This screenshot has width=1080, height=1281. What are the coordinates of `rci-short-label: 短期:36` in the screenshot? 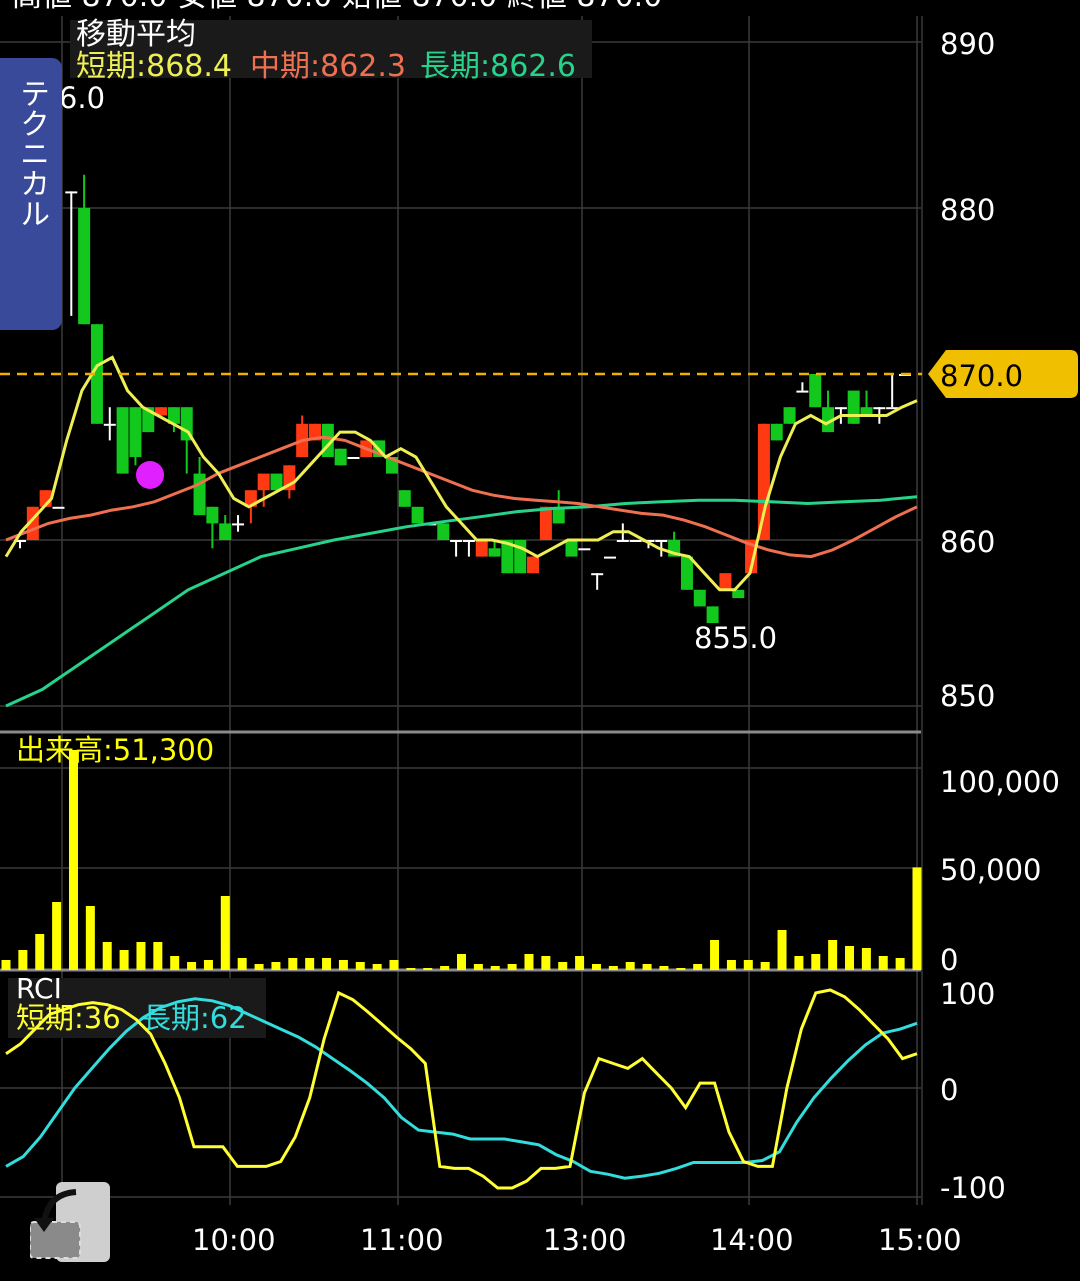 It's located at (68, 1018).